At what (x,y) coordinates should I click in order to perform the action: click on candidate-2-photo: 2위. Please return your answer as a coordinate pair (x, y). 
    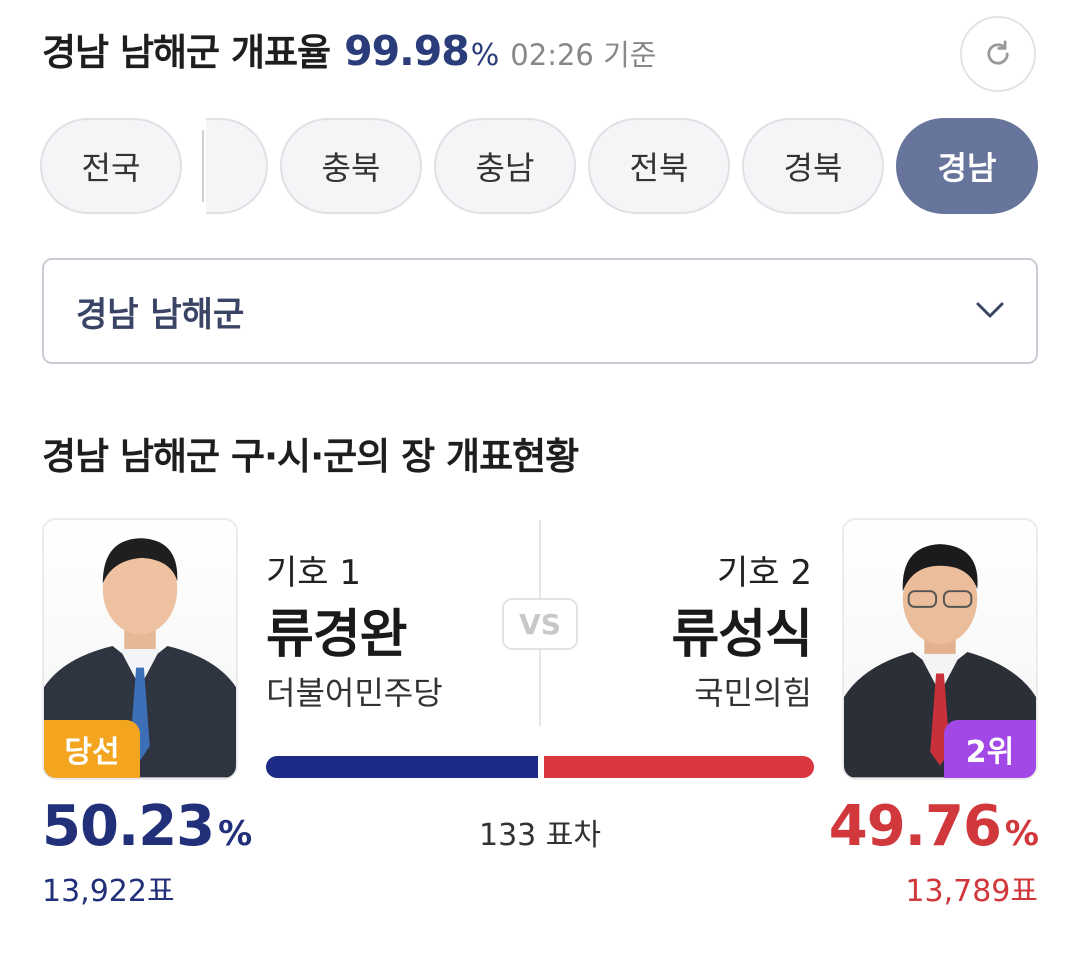
    Looking at the image, I should click on (940, 649).